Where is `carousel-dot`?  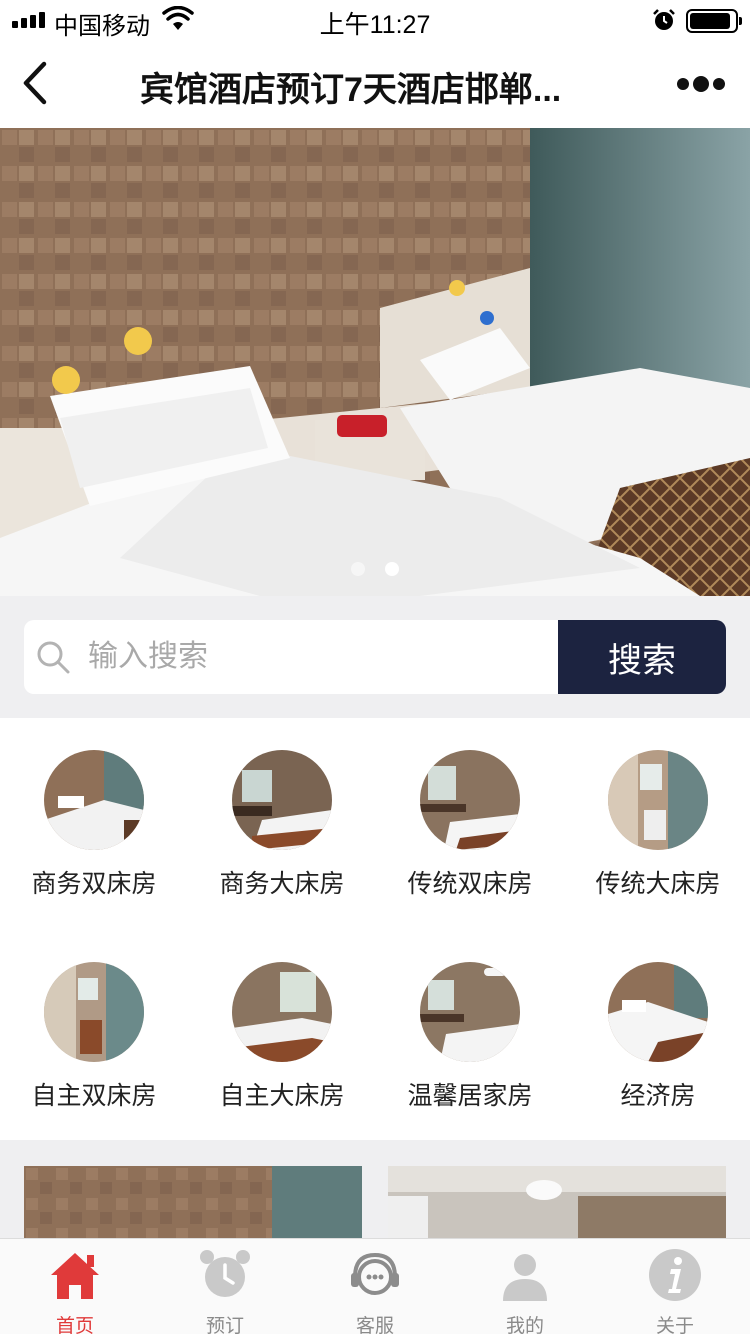 carousel-dot is located at coordinates (358, 569).